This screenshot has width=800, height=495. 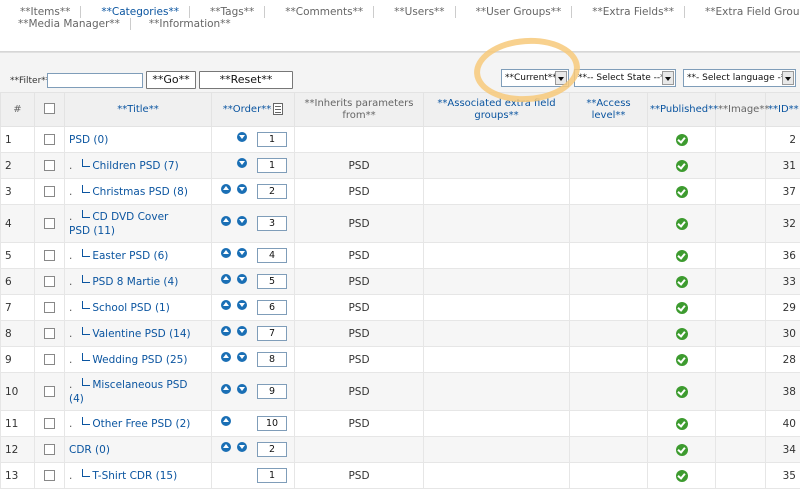 I want to click on order-input: 3, so click(x=272, y=223).